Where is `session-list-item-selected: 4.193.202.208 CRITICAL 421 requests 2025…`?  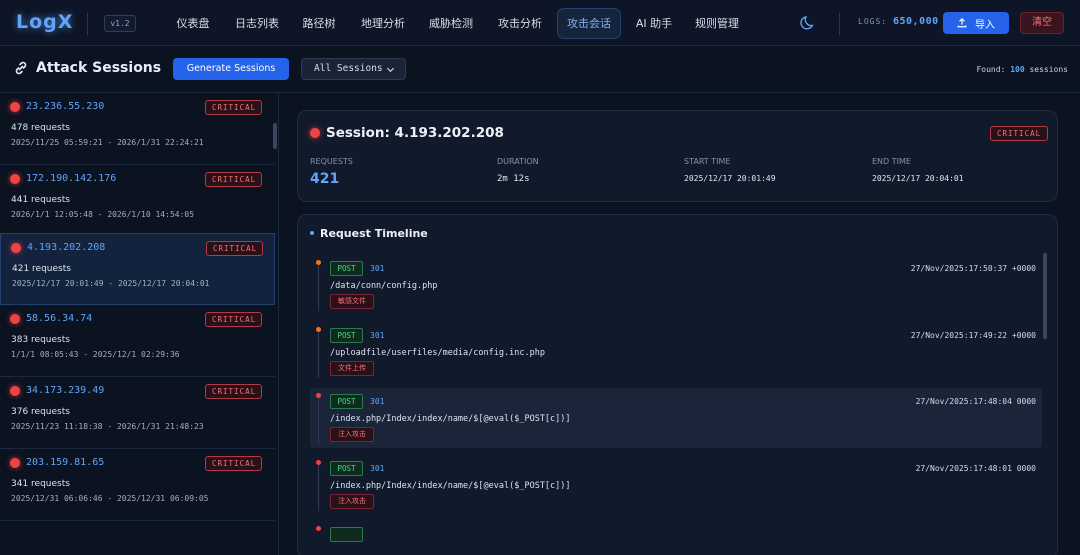
session-list-item-selected: 4.193.202.208 CRITICAL 421 requests 2025… is located at coordinates (137, 269).